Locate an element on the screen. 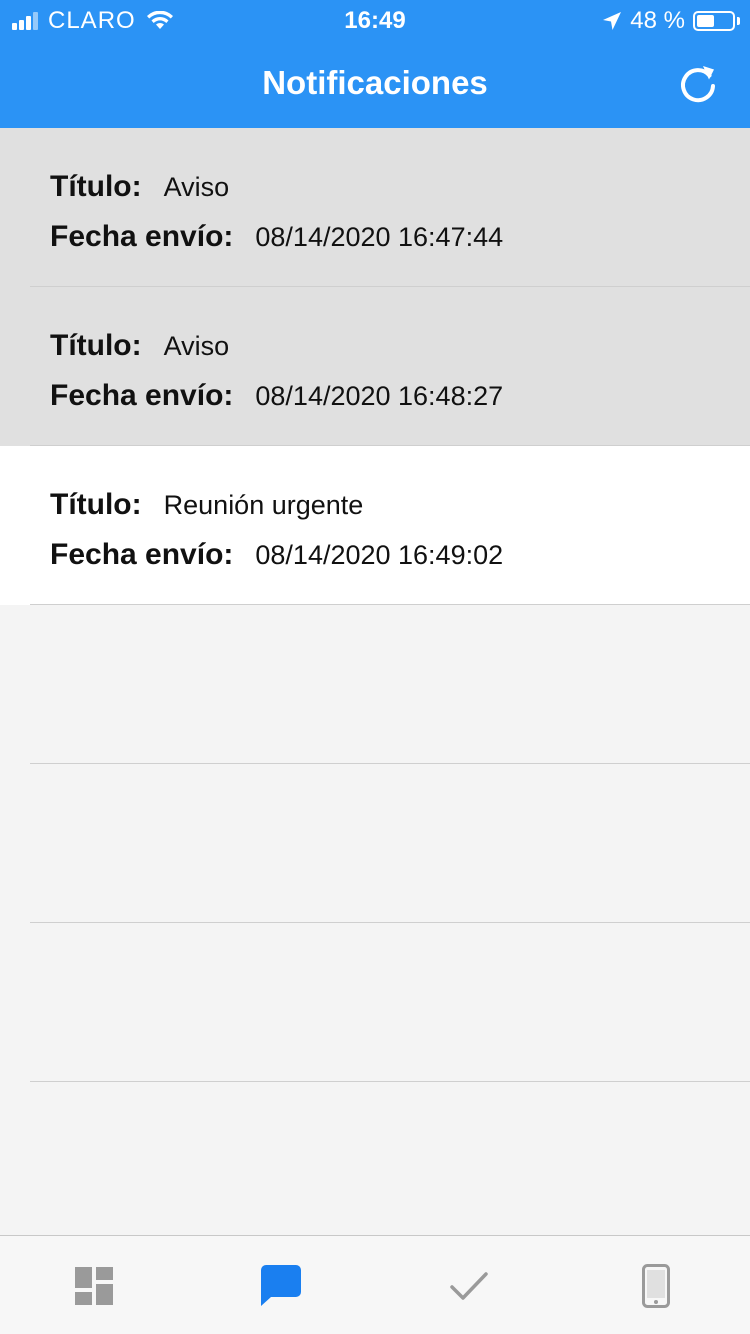 This screenshot has width=750, height=1334. date-line: Fecha envío: 08/14/2020 16:48:27 is located at coordinates (276, 396).